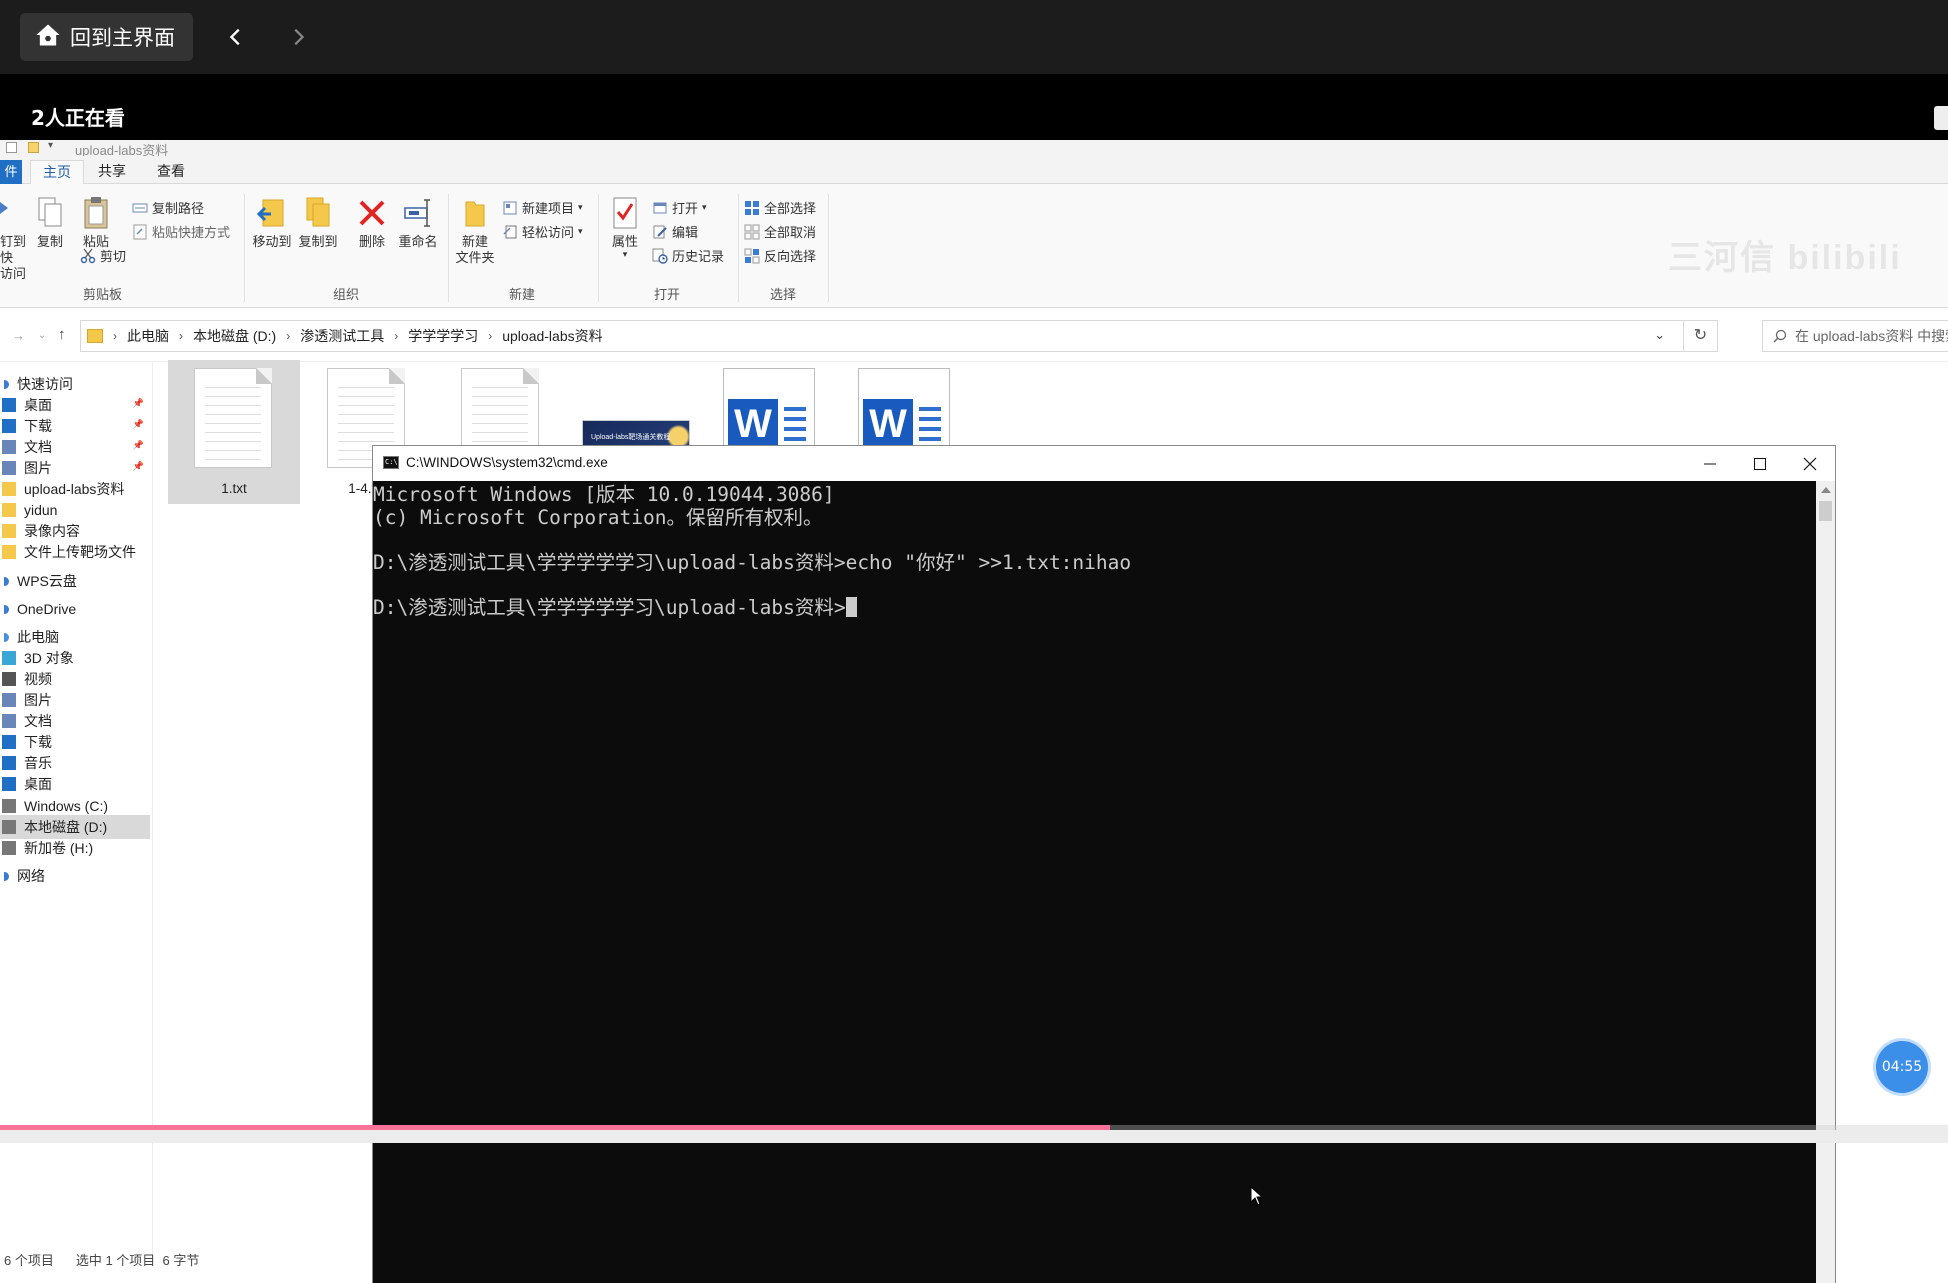  I want to click on history-button: 历史记录, so click(688, 255).